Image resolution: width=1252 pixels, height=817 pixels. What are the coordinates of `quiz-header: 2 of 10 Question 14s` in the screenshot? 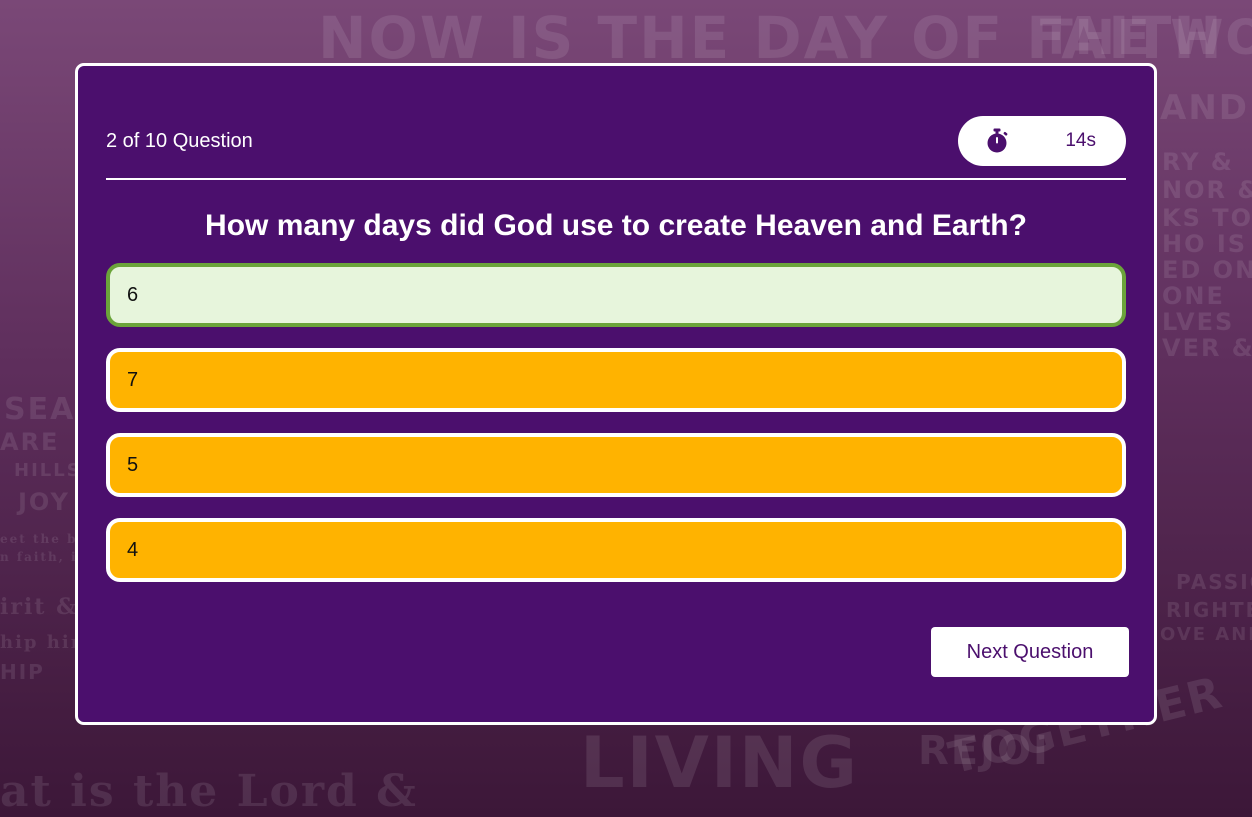 It's located at (616, 148).